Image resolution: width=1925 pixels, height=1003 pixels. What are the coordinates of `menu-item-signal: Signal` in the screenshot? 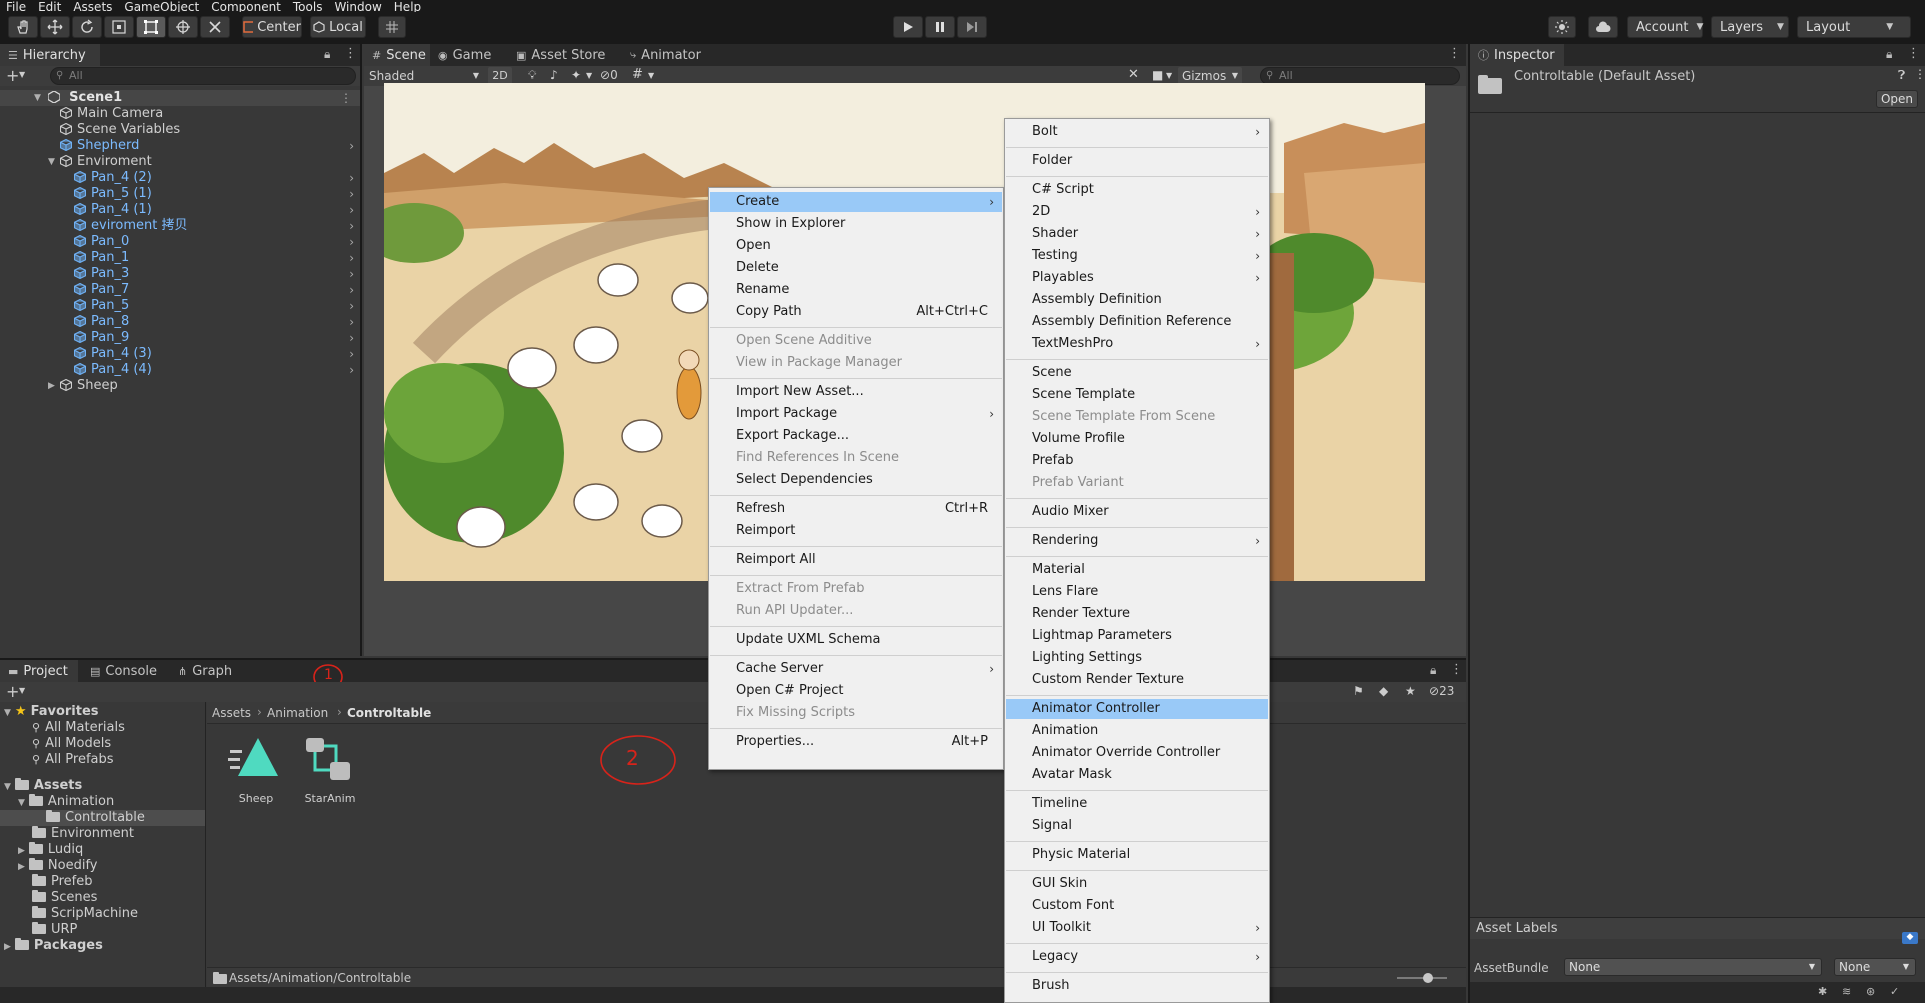 It's located at (1137, 826).